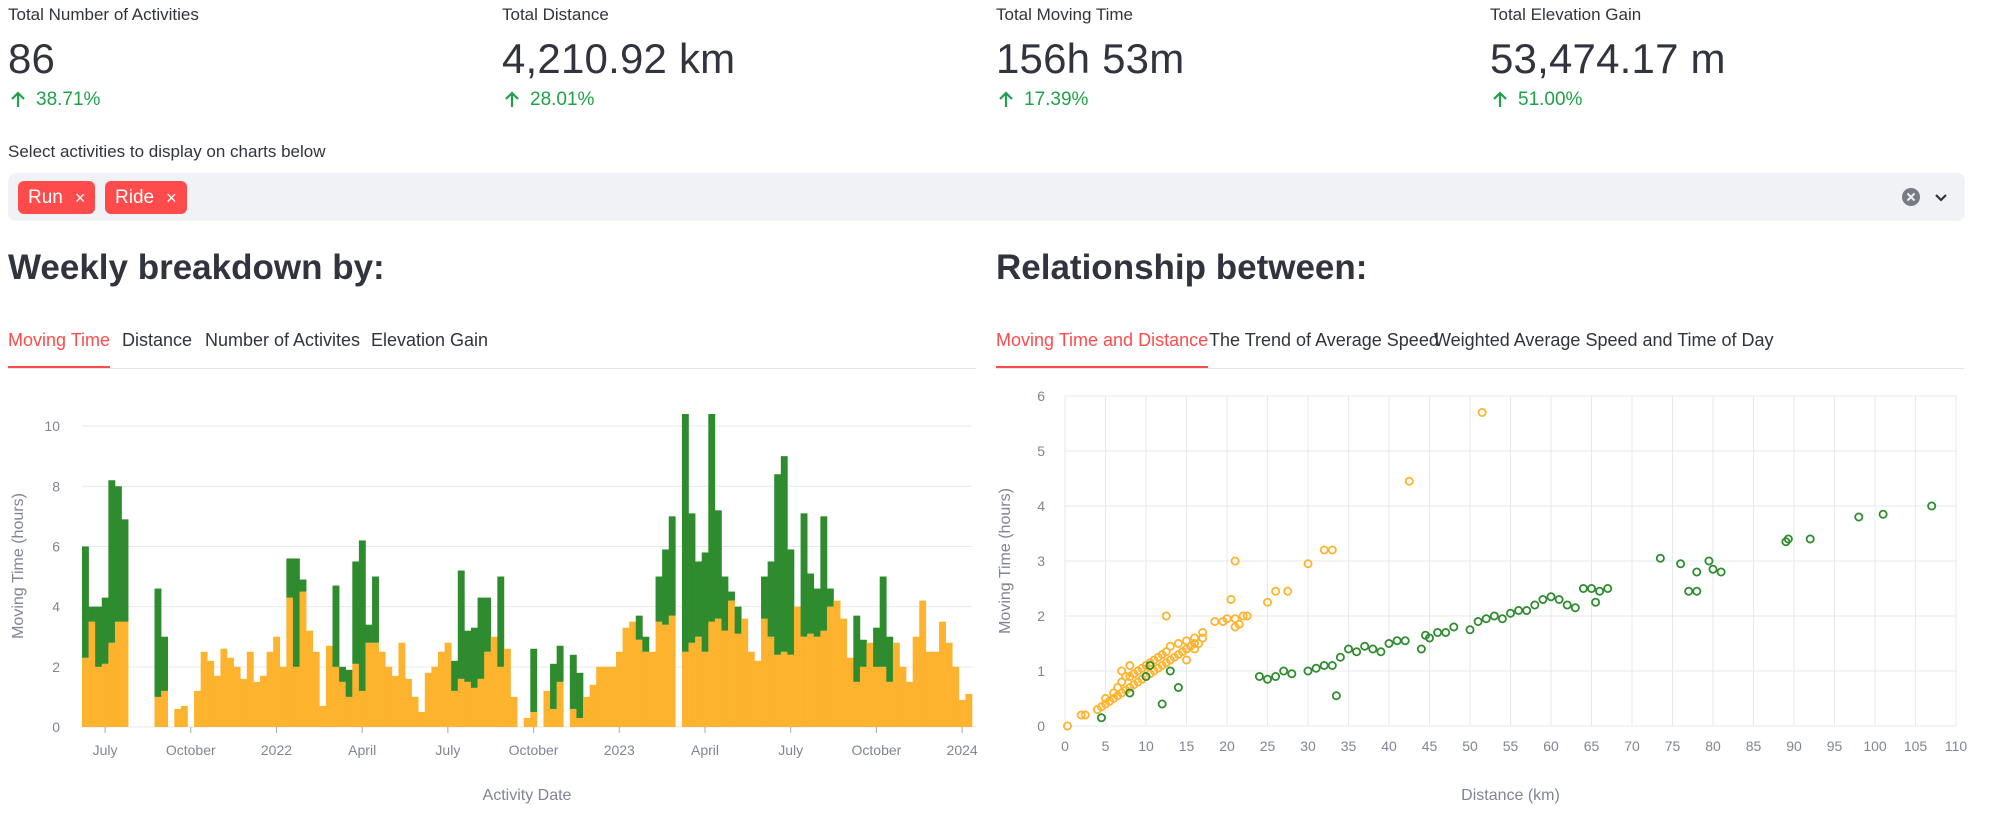 The height and width of the screenshot is (815, 2015). Describe the element at coordinates (429, 348) in the screenshot. I see `tab-elevation-gain: Elevation Gain` at that location.